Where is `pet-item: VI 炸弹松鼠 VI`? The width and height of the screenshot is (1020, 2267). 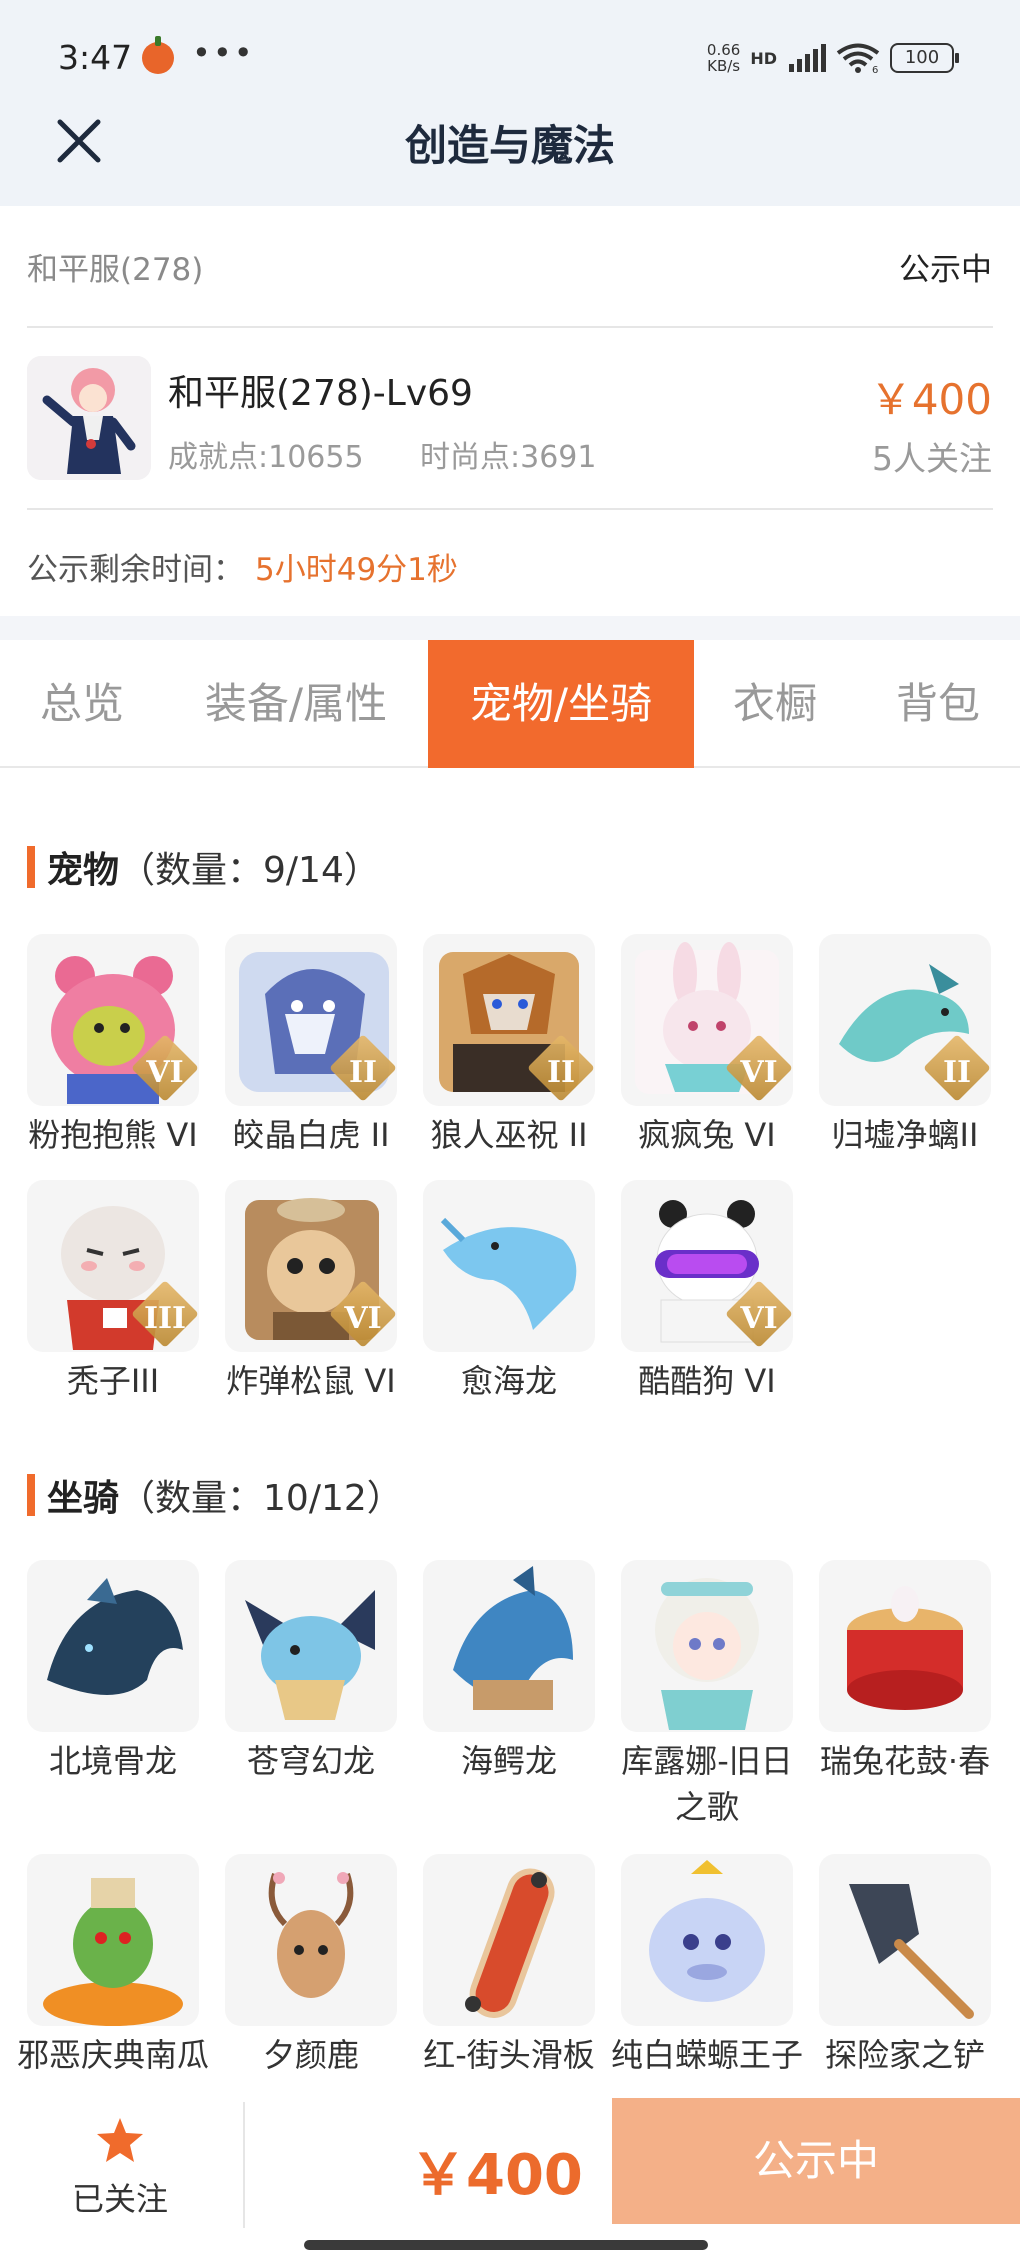 pet-item: VI 炸弹松鼠 VI is located at coordinates (311, 1292).